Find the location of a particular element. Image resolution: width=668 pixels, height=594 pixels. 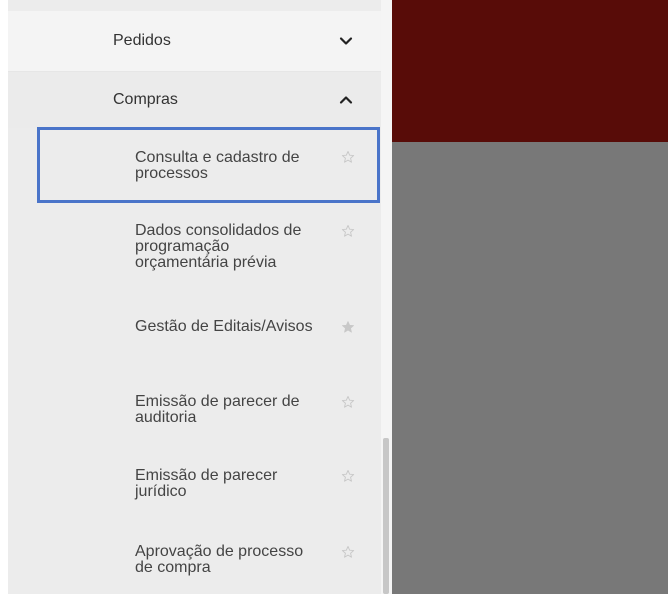

scrollbar-thumb is located at coordinates (386, 516).